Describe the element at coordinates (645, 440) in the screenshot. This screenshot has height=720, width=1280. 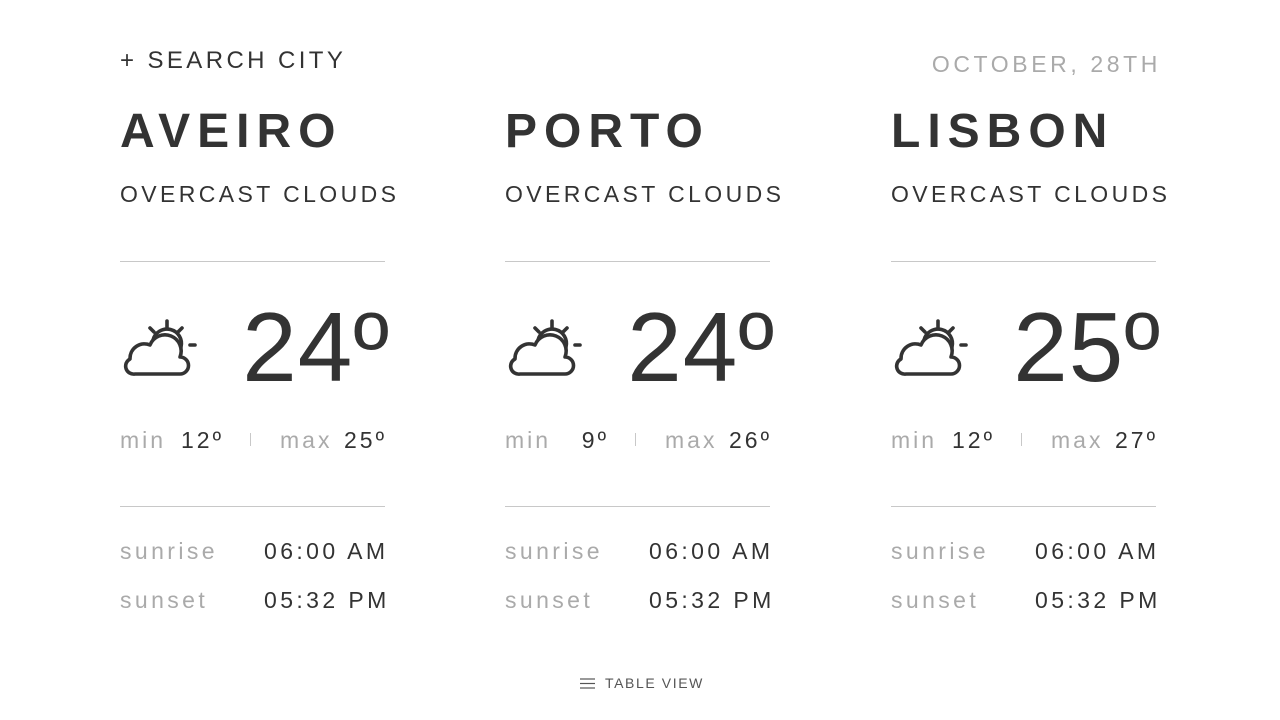
I see `min-max-row: min 9º max 26º` at that location.